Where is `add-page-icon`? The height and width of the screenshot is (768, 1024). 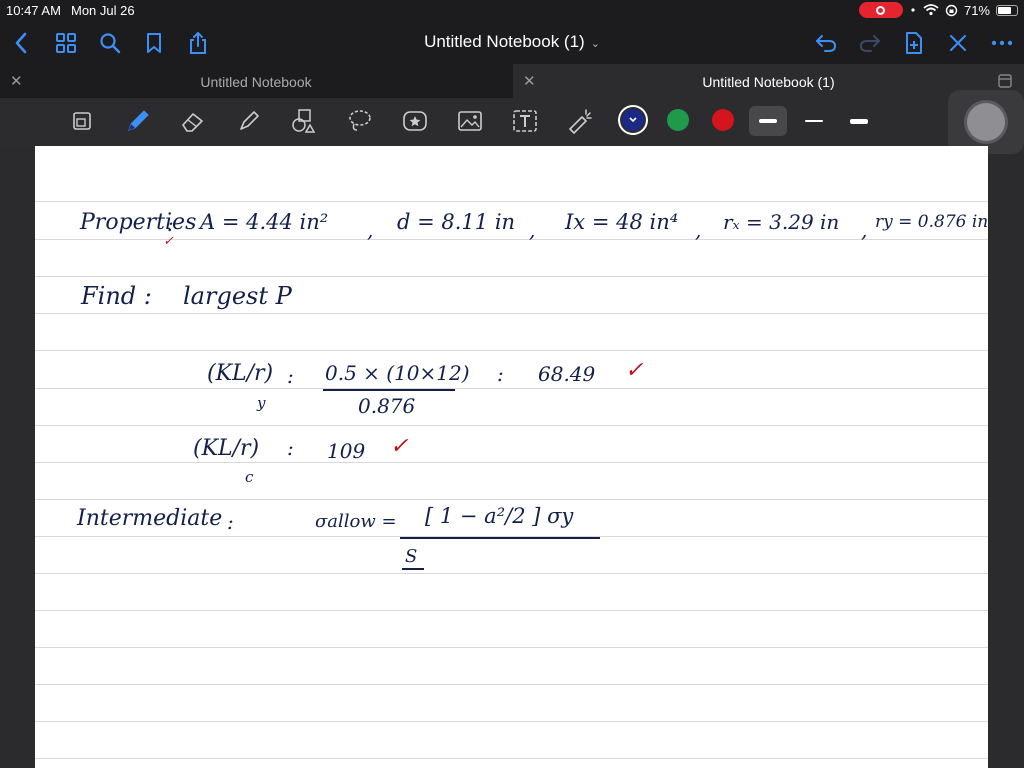 add-page-icon is located at coordinates (914, 43).